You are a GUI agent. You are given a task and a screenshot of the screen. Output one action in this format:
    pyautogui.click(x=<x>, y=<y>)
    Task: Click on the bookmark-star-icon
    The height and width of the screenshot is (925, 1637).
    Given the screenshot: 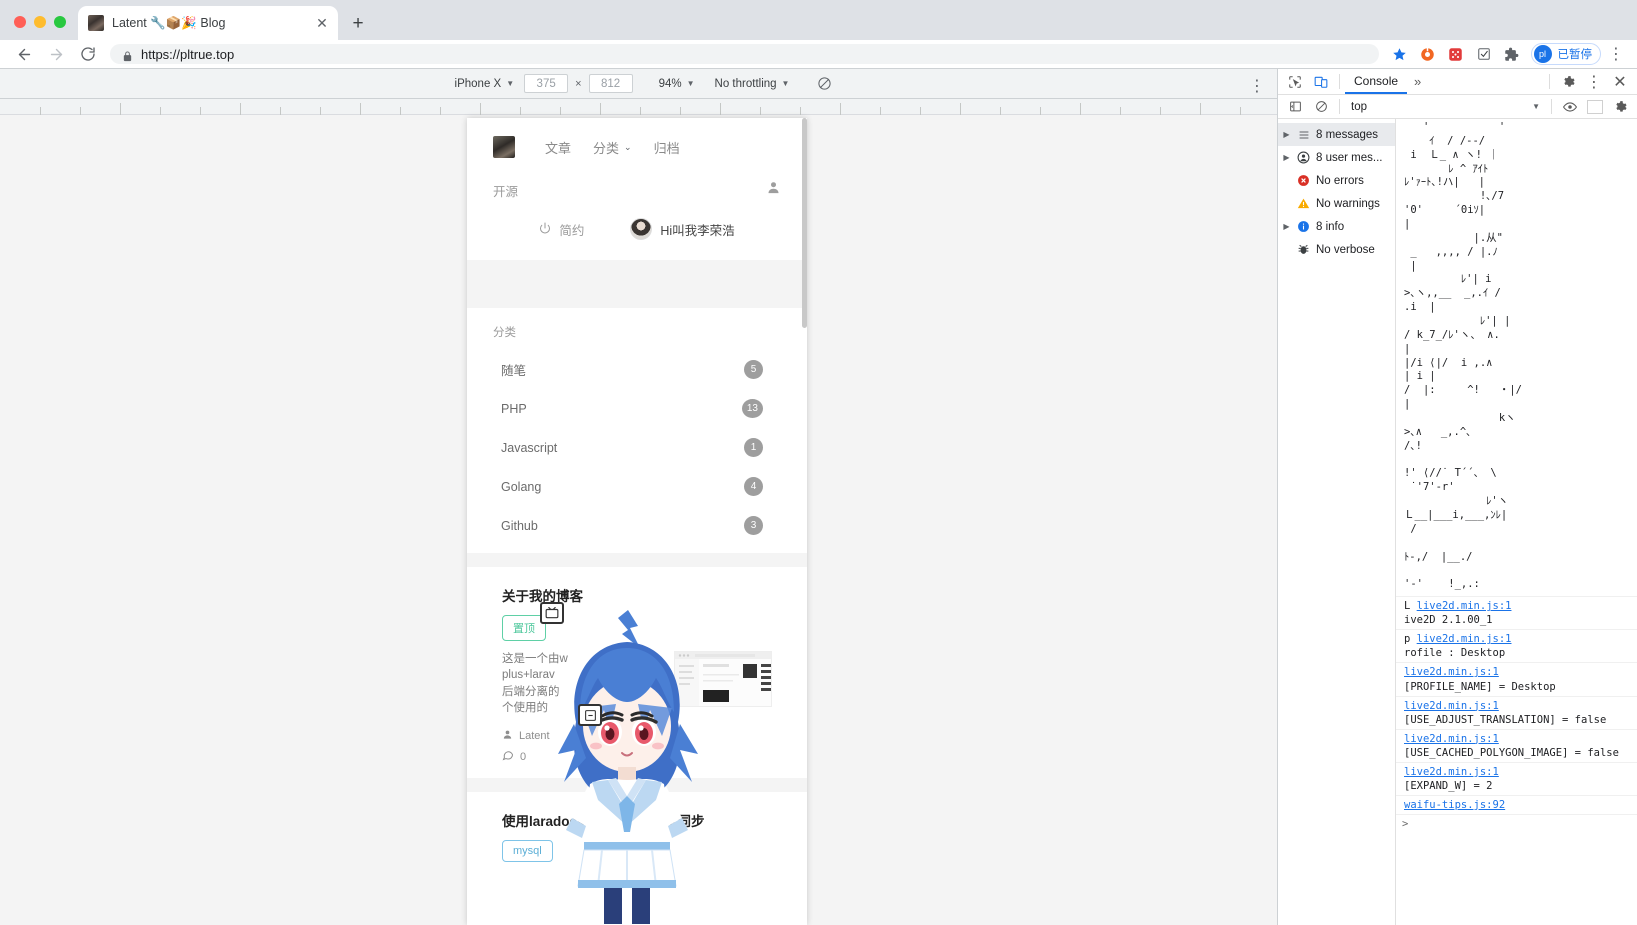 What is the action you would take?
    pyautogui.click(x=1400, y=54)
    